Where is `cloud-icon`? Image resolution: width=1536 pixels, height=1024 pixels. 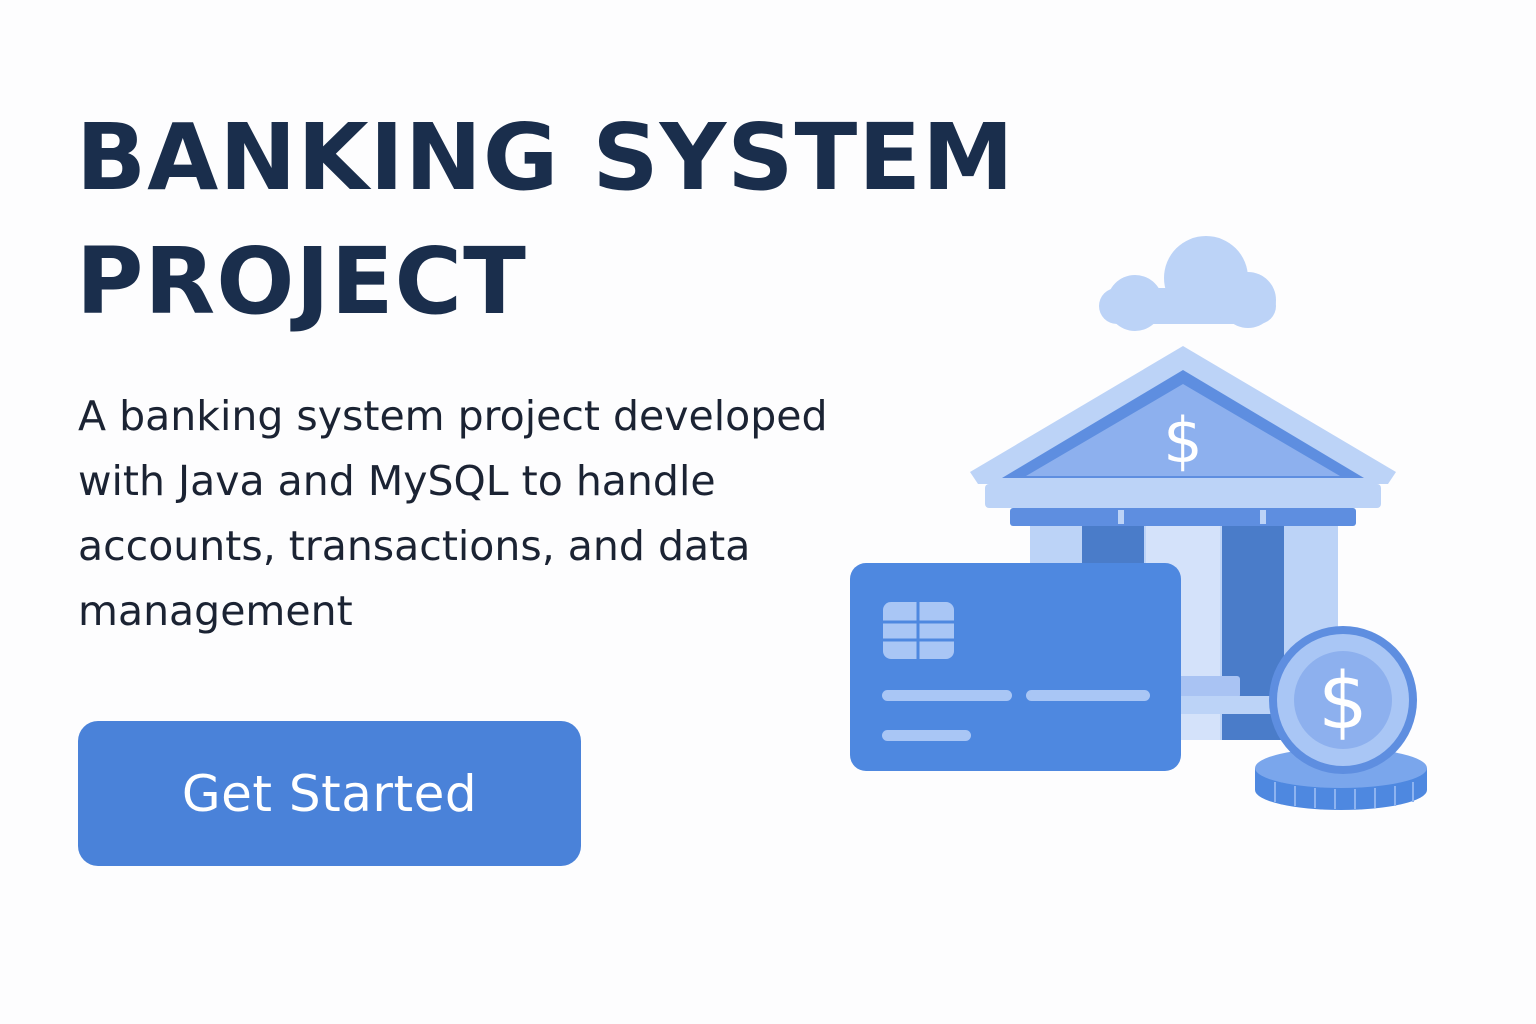
cloud-icon is located at coordinates (1187, 283).